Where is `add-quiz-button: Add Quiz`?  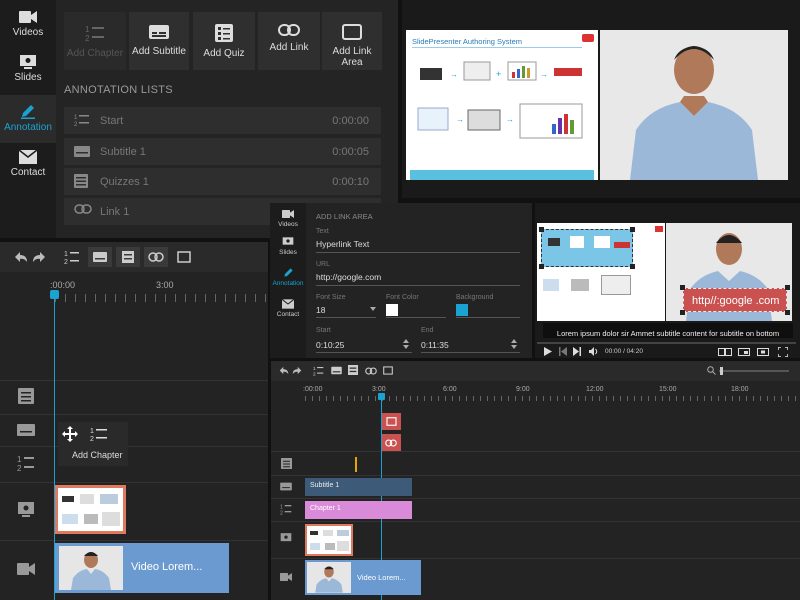 add-quiz-button: Add Quiz is located at coordinates (224, 41).